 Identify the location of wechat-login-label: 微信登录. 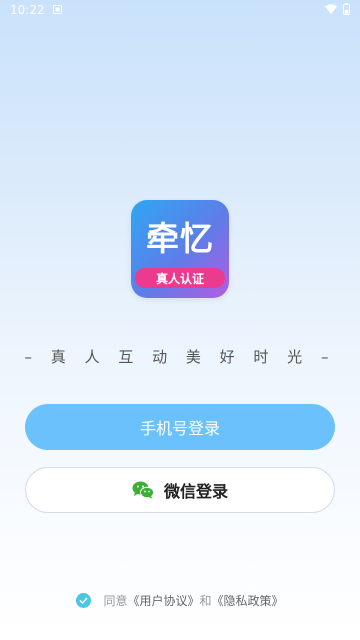
(195, 491).